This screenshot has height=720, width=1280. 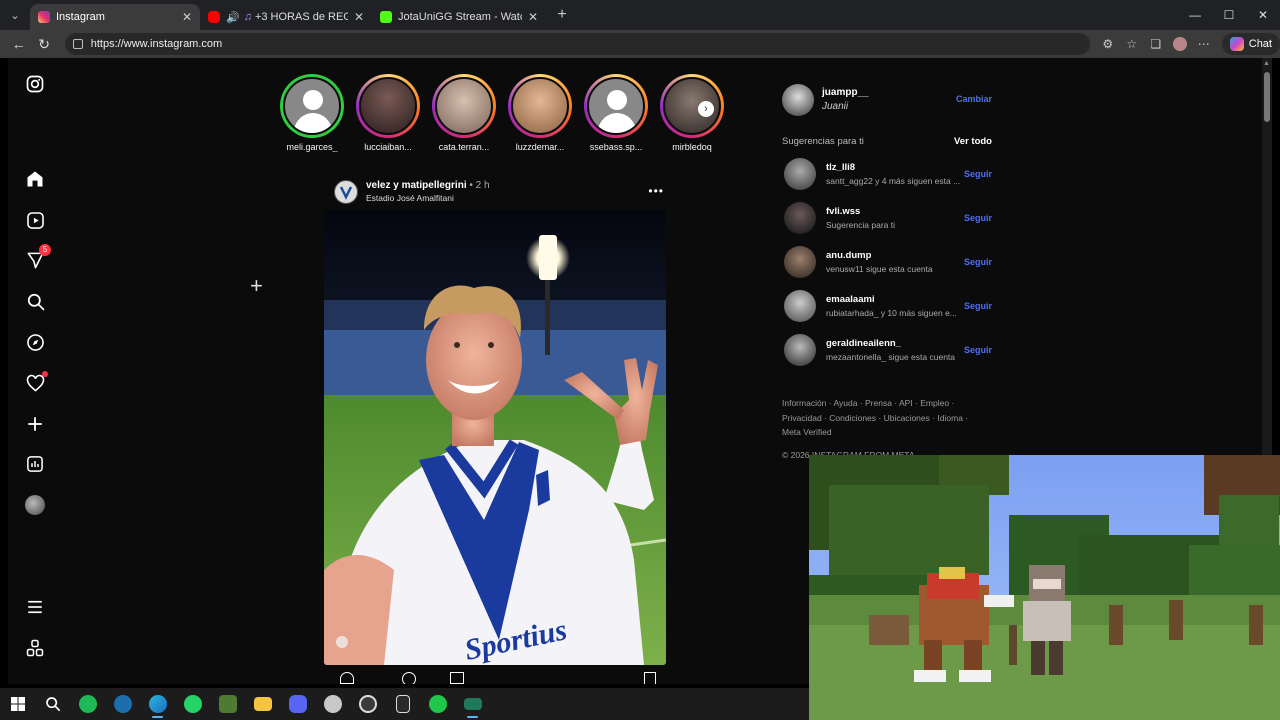 I want to click on copilot-icon, so click(x=1236, y=44).